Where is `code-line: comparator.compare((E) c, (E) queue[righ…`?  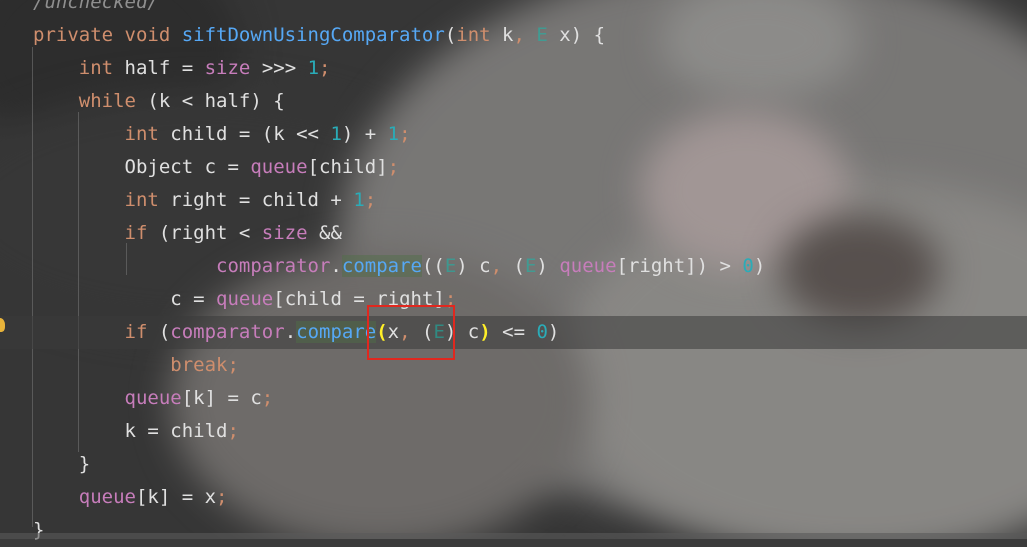
code-line: comparator.compare((E) c, (E) queue[righ… is located at coordinates (513, 266).